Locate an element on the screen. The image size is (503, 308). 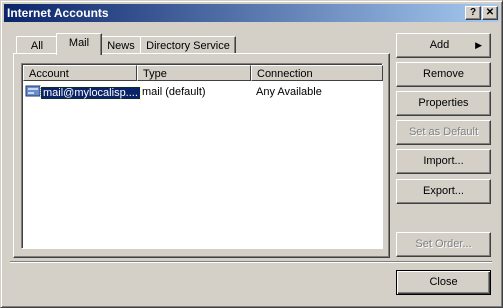
set-as-default-button: Set as Default is located at coordinates (443, 132).